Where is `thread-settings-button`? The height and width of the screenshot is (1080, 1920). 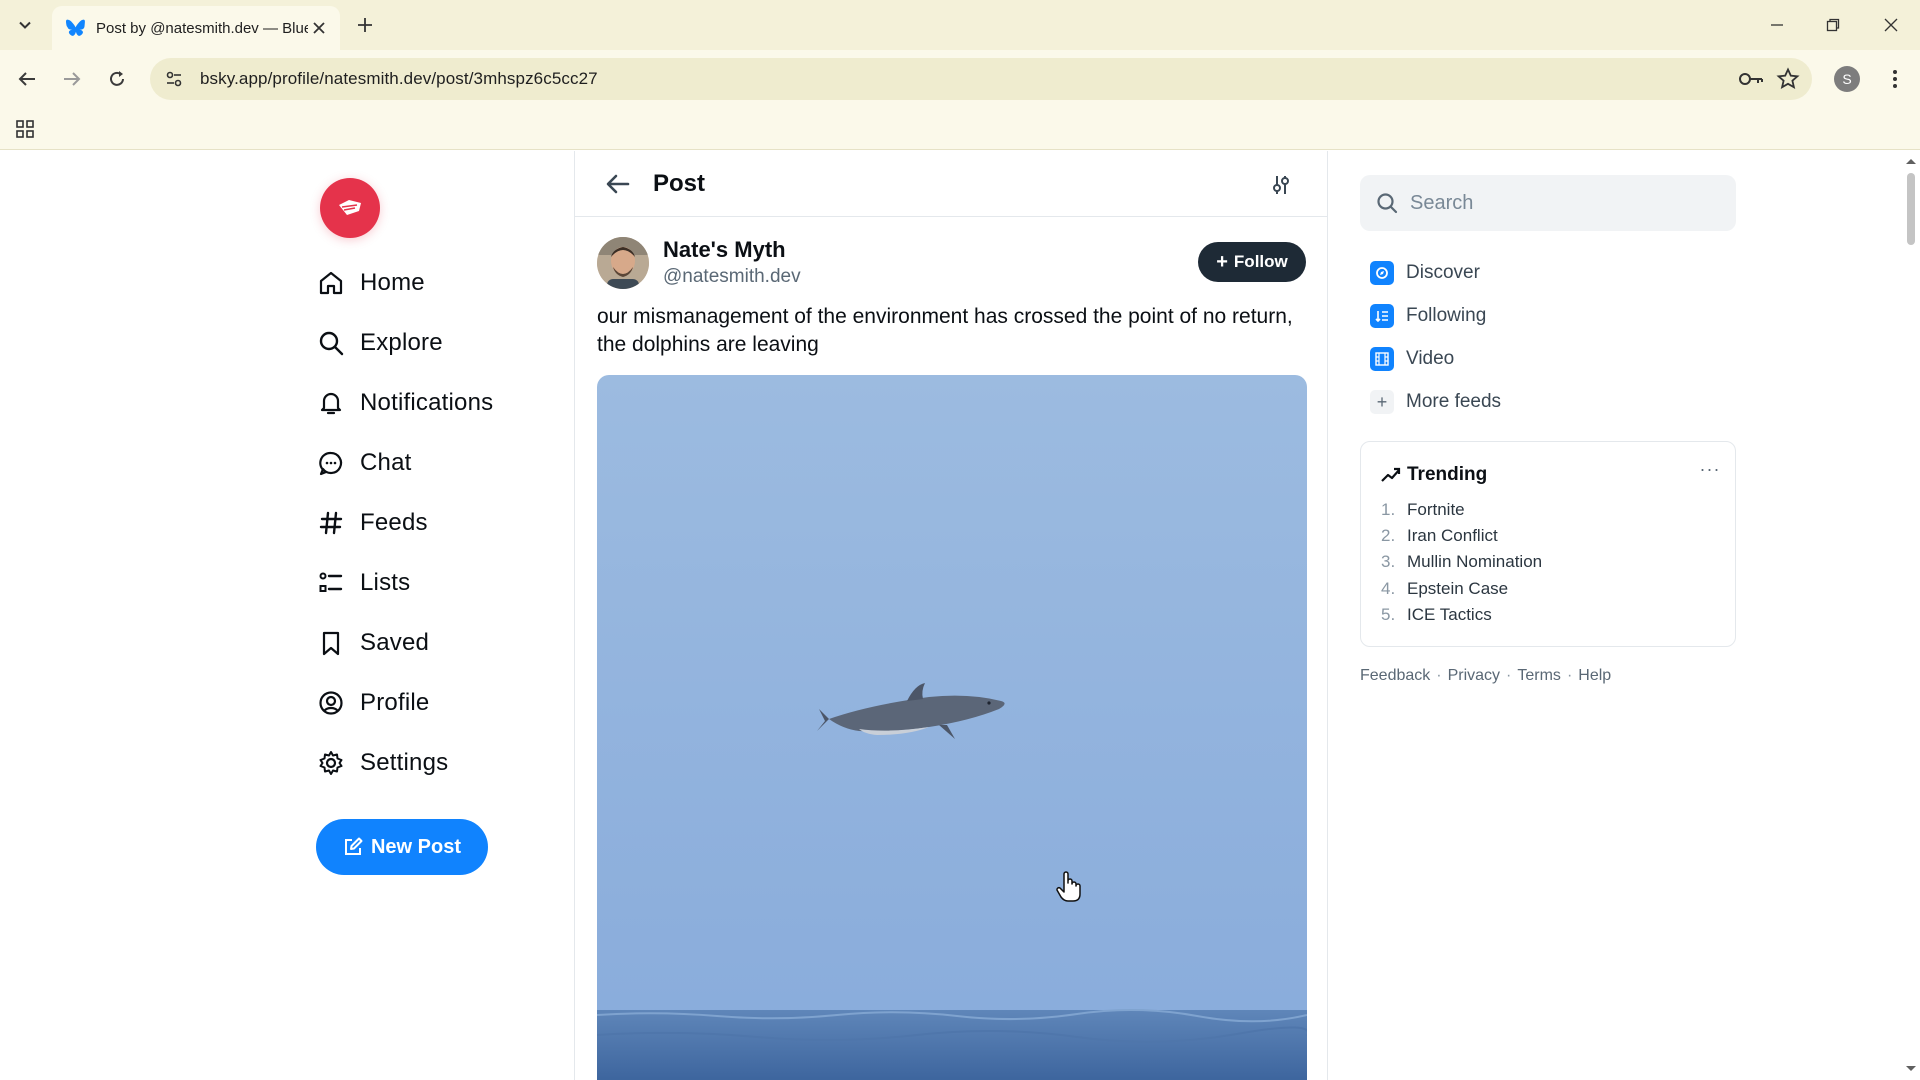 thread-settings-button is located at coordinates (1281, 185).